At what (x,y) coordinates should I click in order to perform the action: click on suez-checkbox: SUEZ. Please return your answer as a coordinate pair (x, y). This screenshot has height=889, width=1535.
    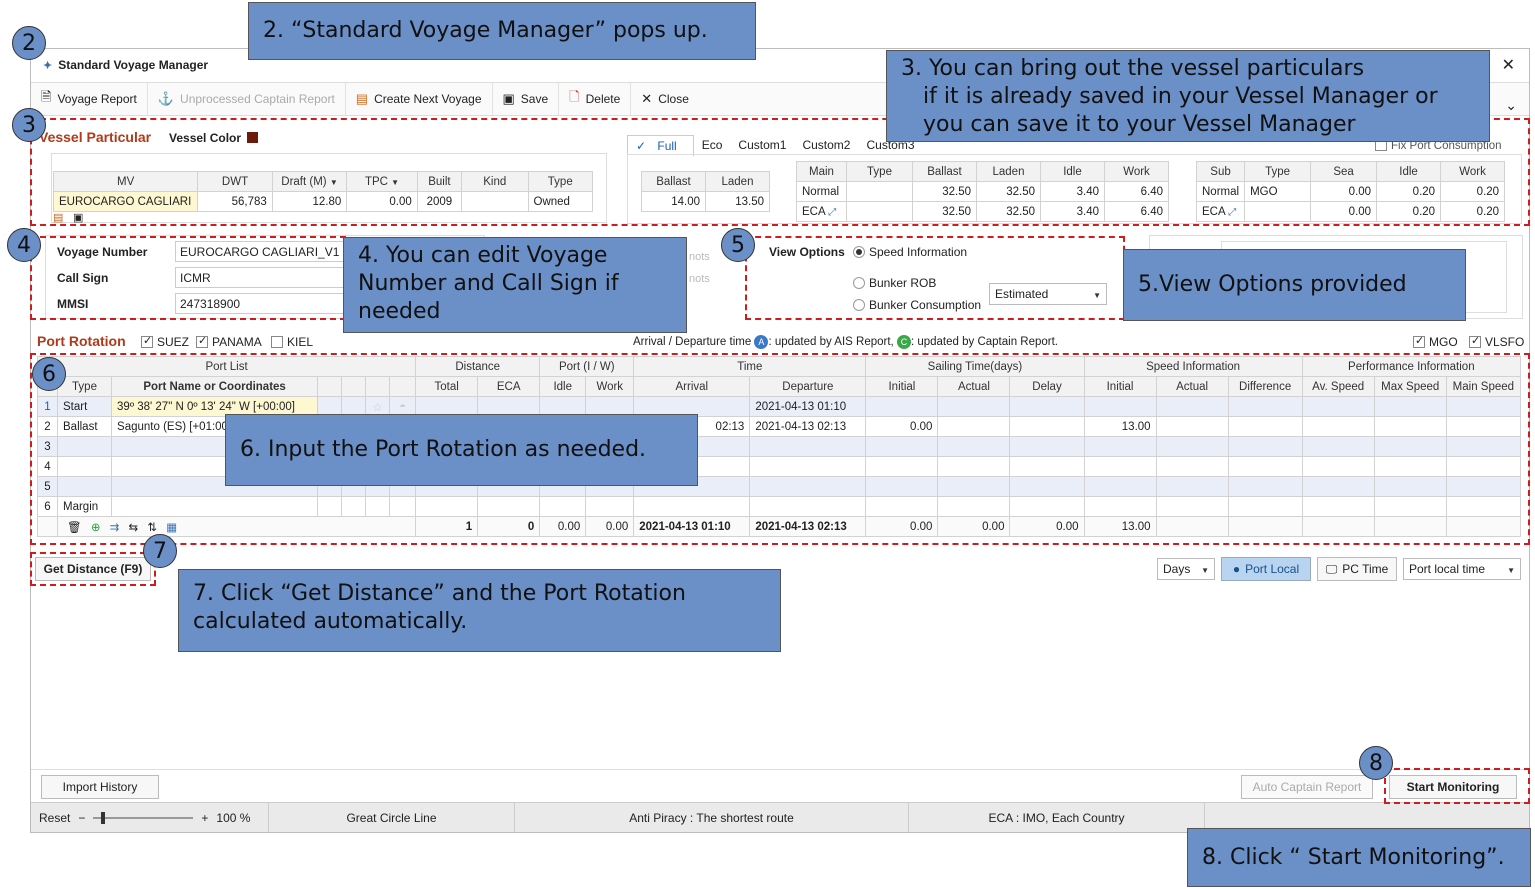
    Looking at the image, I should click on (165, 341).